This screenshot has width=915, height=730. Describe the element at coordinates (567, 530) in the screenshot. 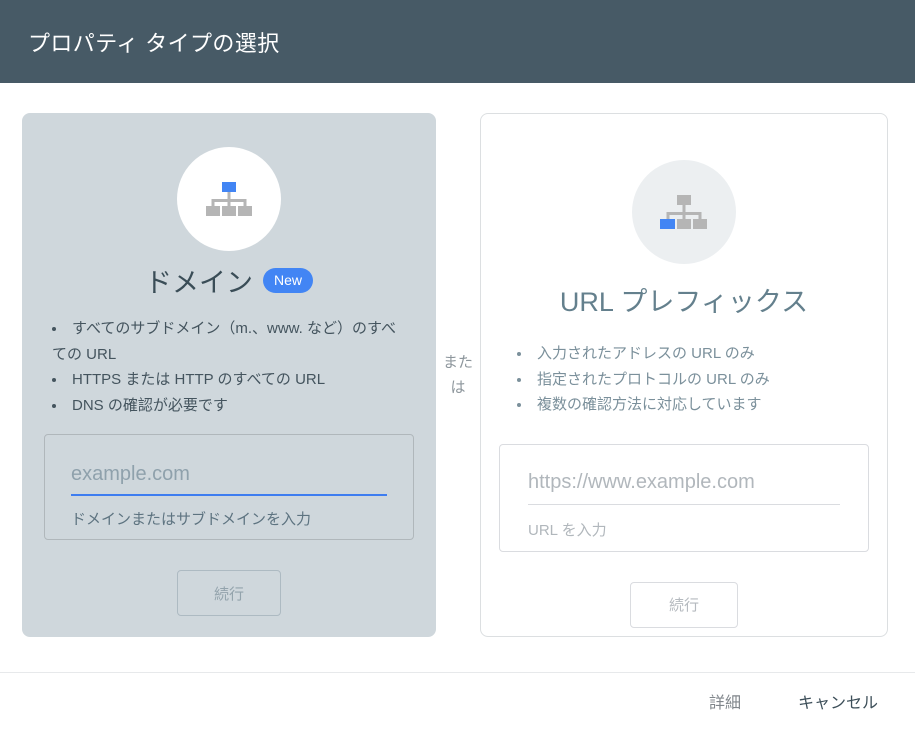

I see `url-prefix-input-helper: URL を入力` at that location.